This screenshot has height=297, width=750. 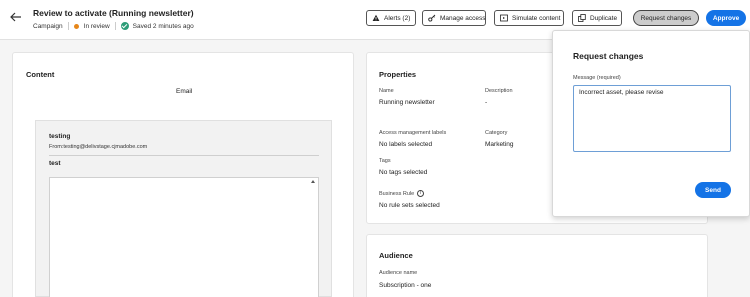 I want to click on campaign-meta: Campaign In review Saved 2 minutes ago, so click(x=113, y=26).